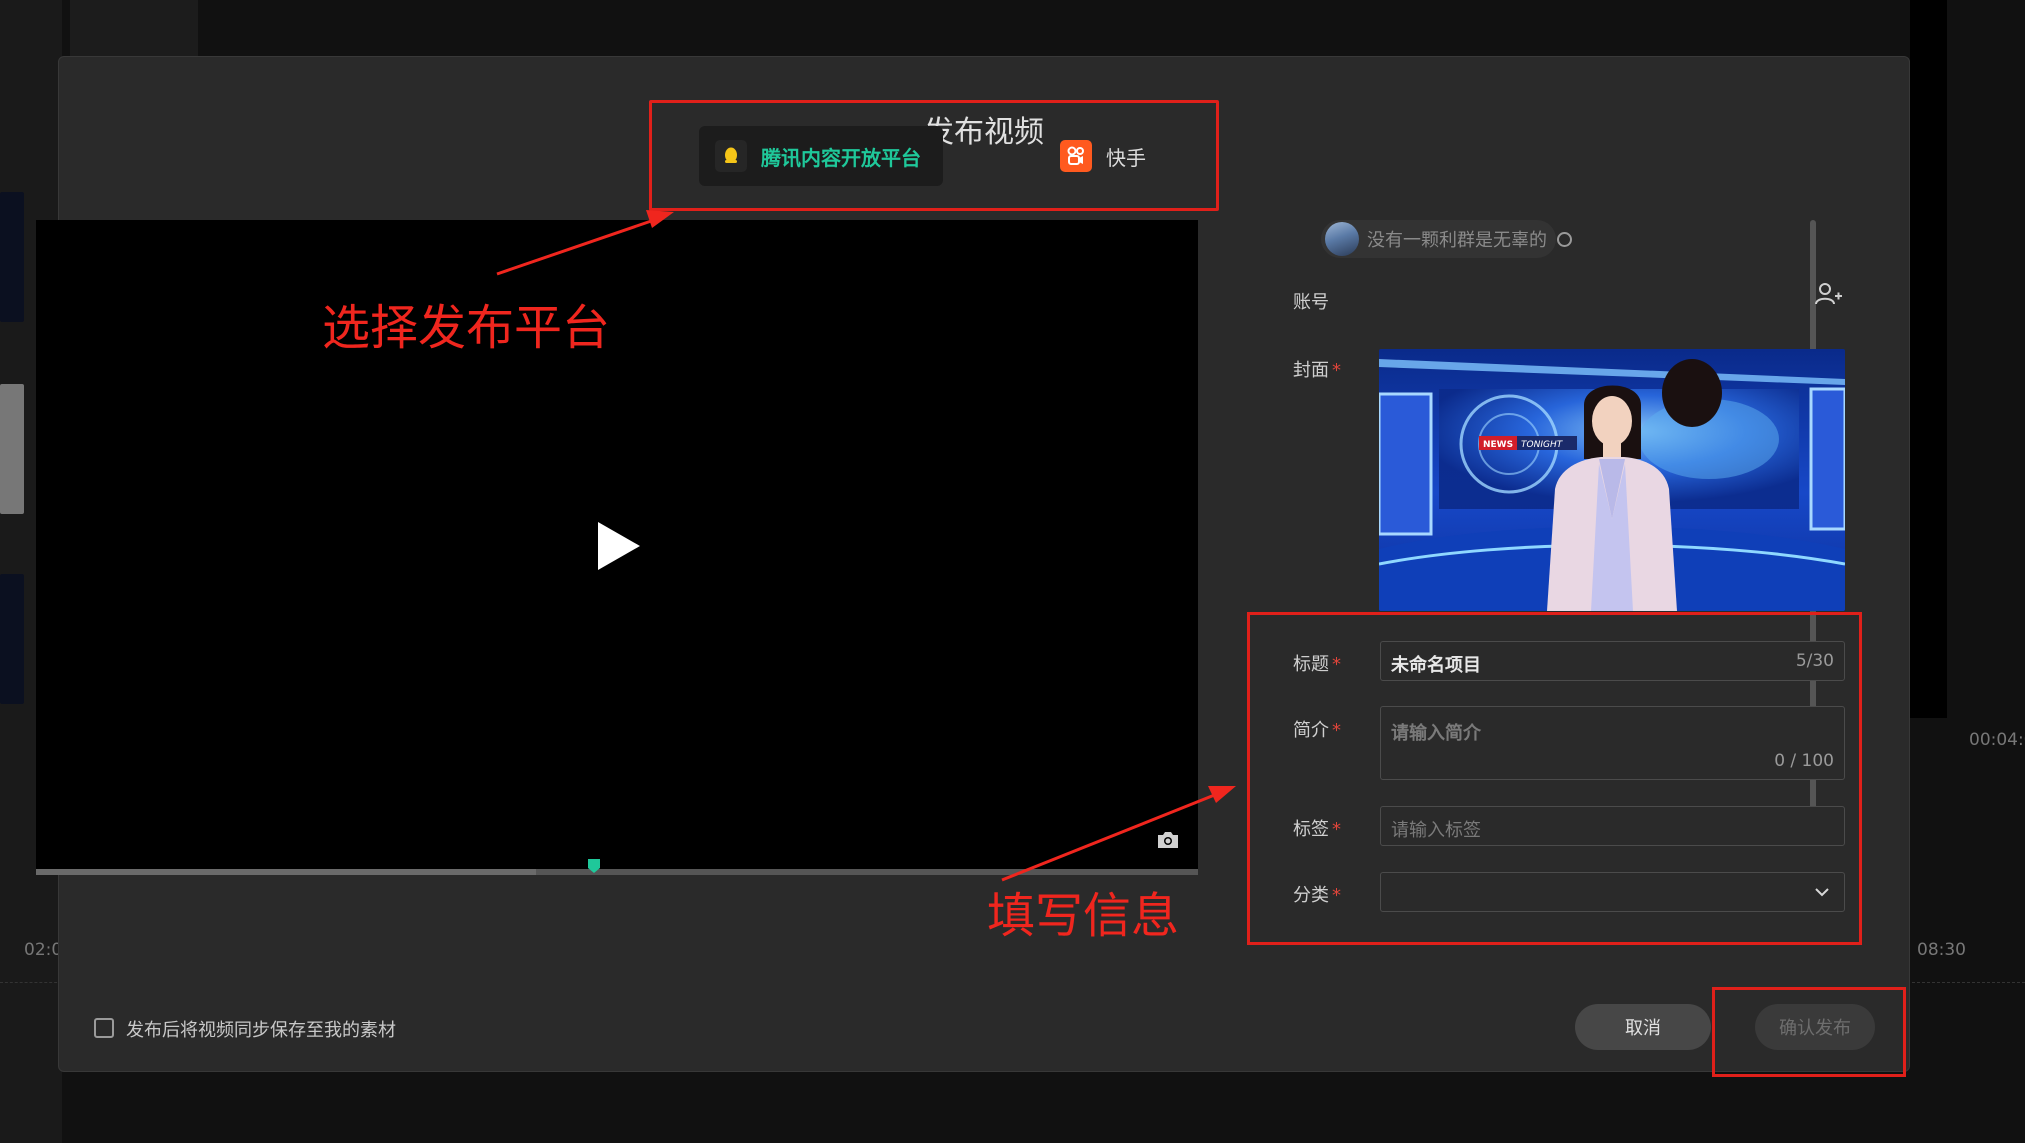 Image resolution: width=2025 pixels, height=1143 pixels. Describe the element at coordinates (1612, 661) in the screenshot. I see `title-input: 未命名项目 5/30` at that location.